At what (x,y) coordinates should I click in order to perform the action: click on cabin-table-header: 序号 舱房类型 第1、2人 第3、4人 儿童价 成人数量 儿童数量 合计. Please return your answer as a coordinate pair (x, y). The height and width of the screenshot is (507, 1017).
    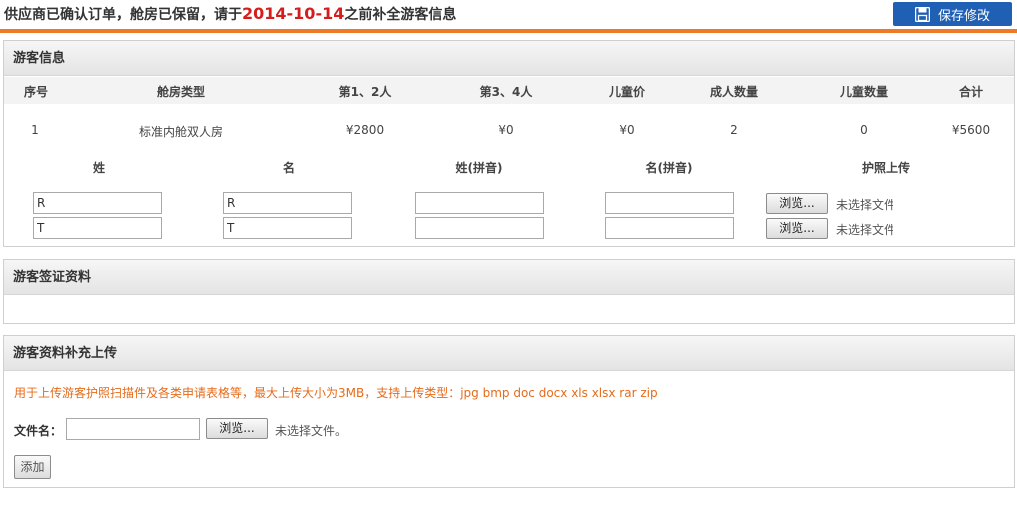
    Looking at the image, I should click on (509, 90).